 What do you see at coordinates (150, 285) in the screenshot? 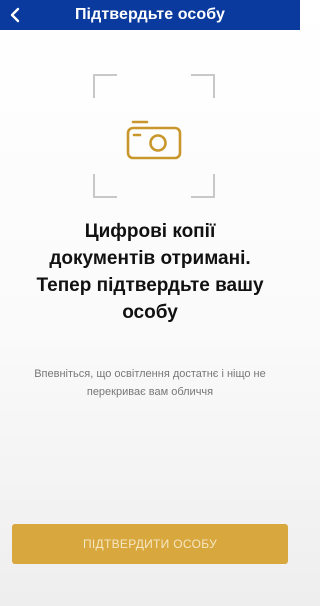
I see `heading-line: Тепер підтвердьте вашу` at bounding box center [150, 285].